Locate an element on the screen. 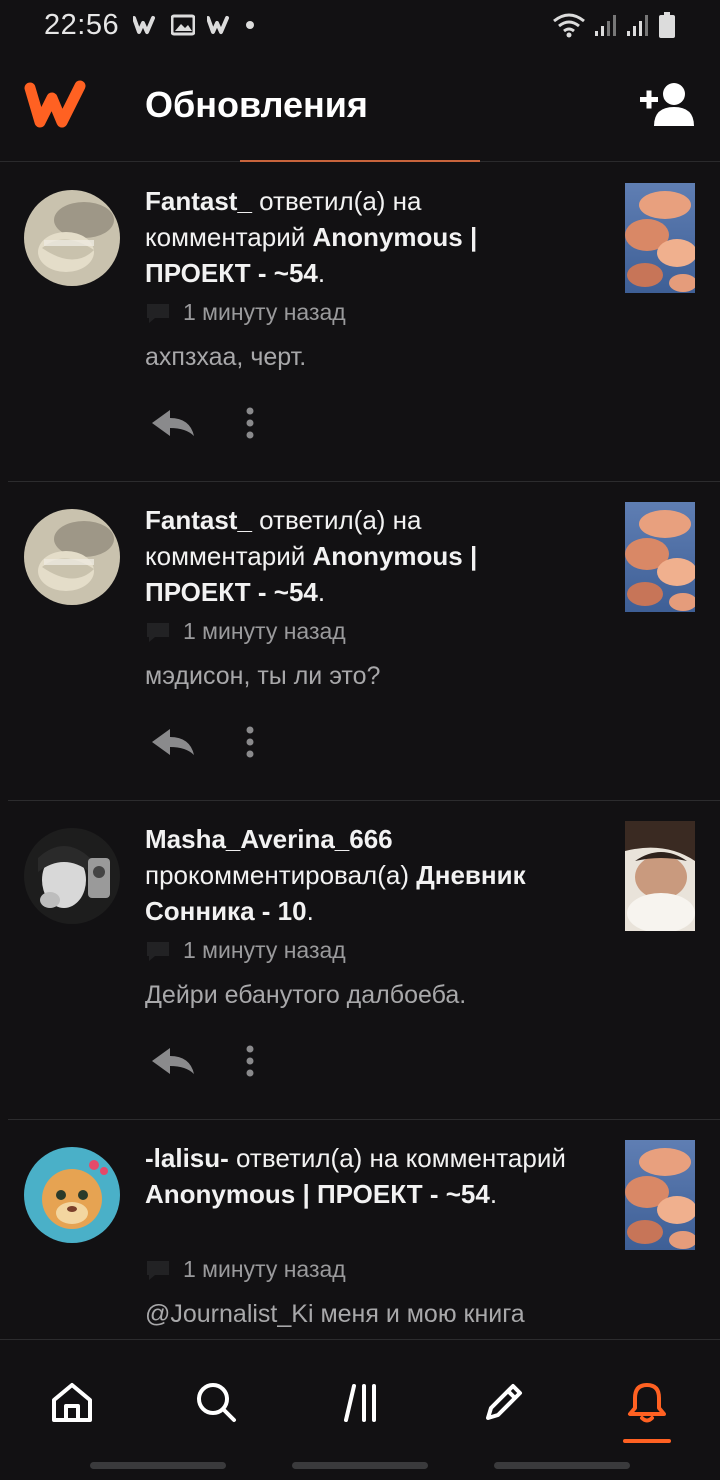 The image size is (720, 1480). notification-icons is located at coordinates (194, 25).